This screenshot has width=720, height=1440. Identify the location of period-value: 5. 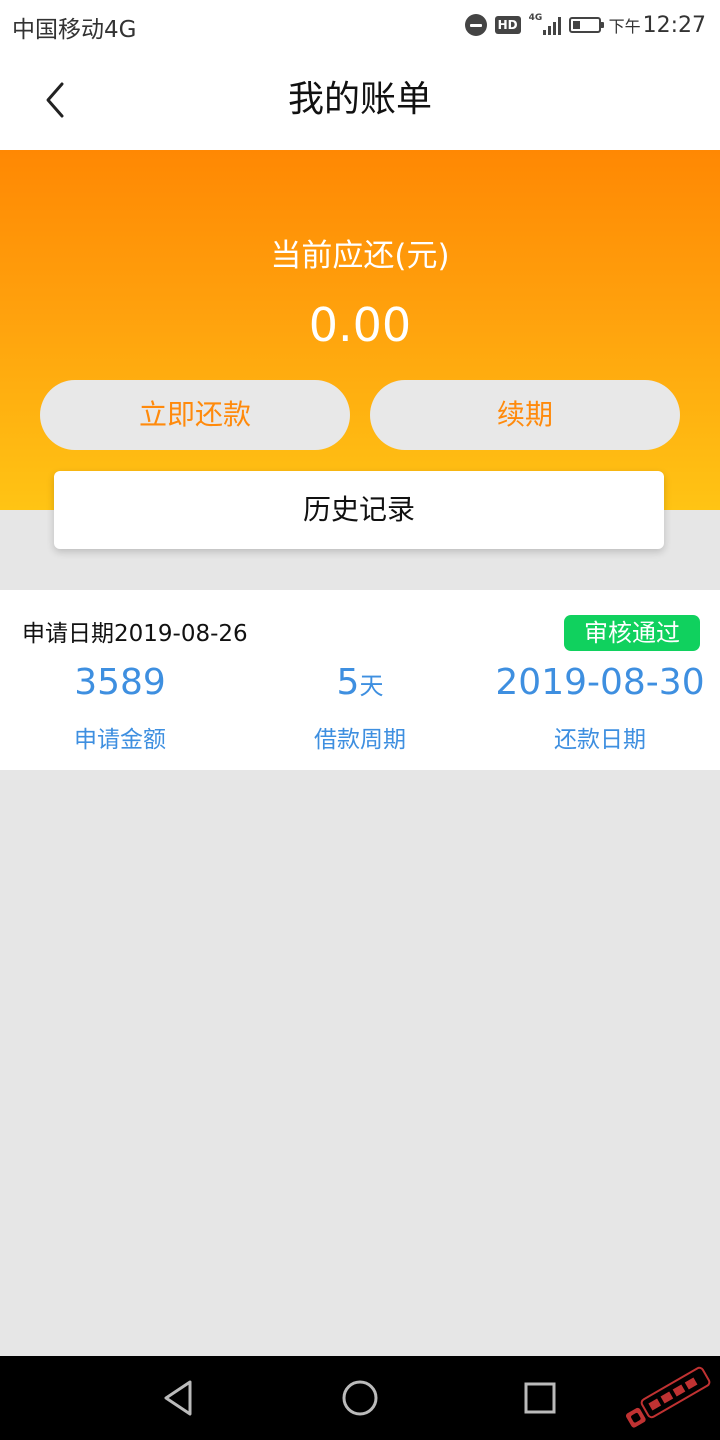
(348, 682).